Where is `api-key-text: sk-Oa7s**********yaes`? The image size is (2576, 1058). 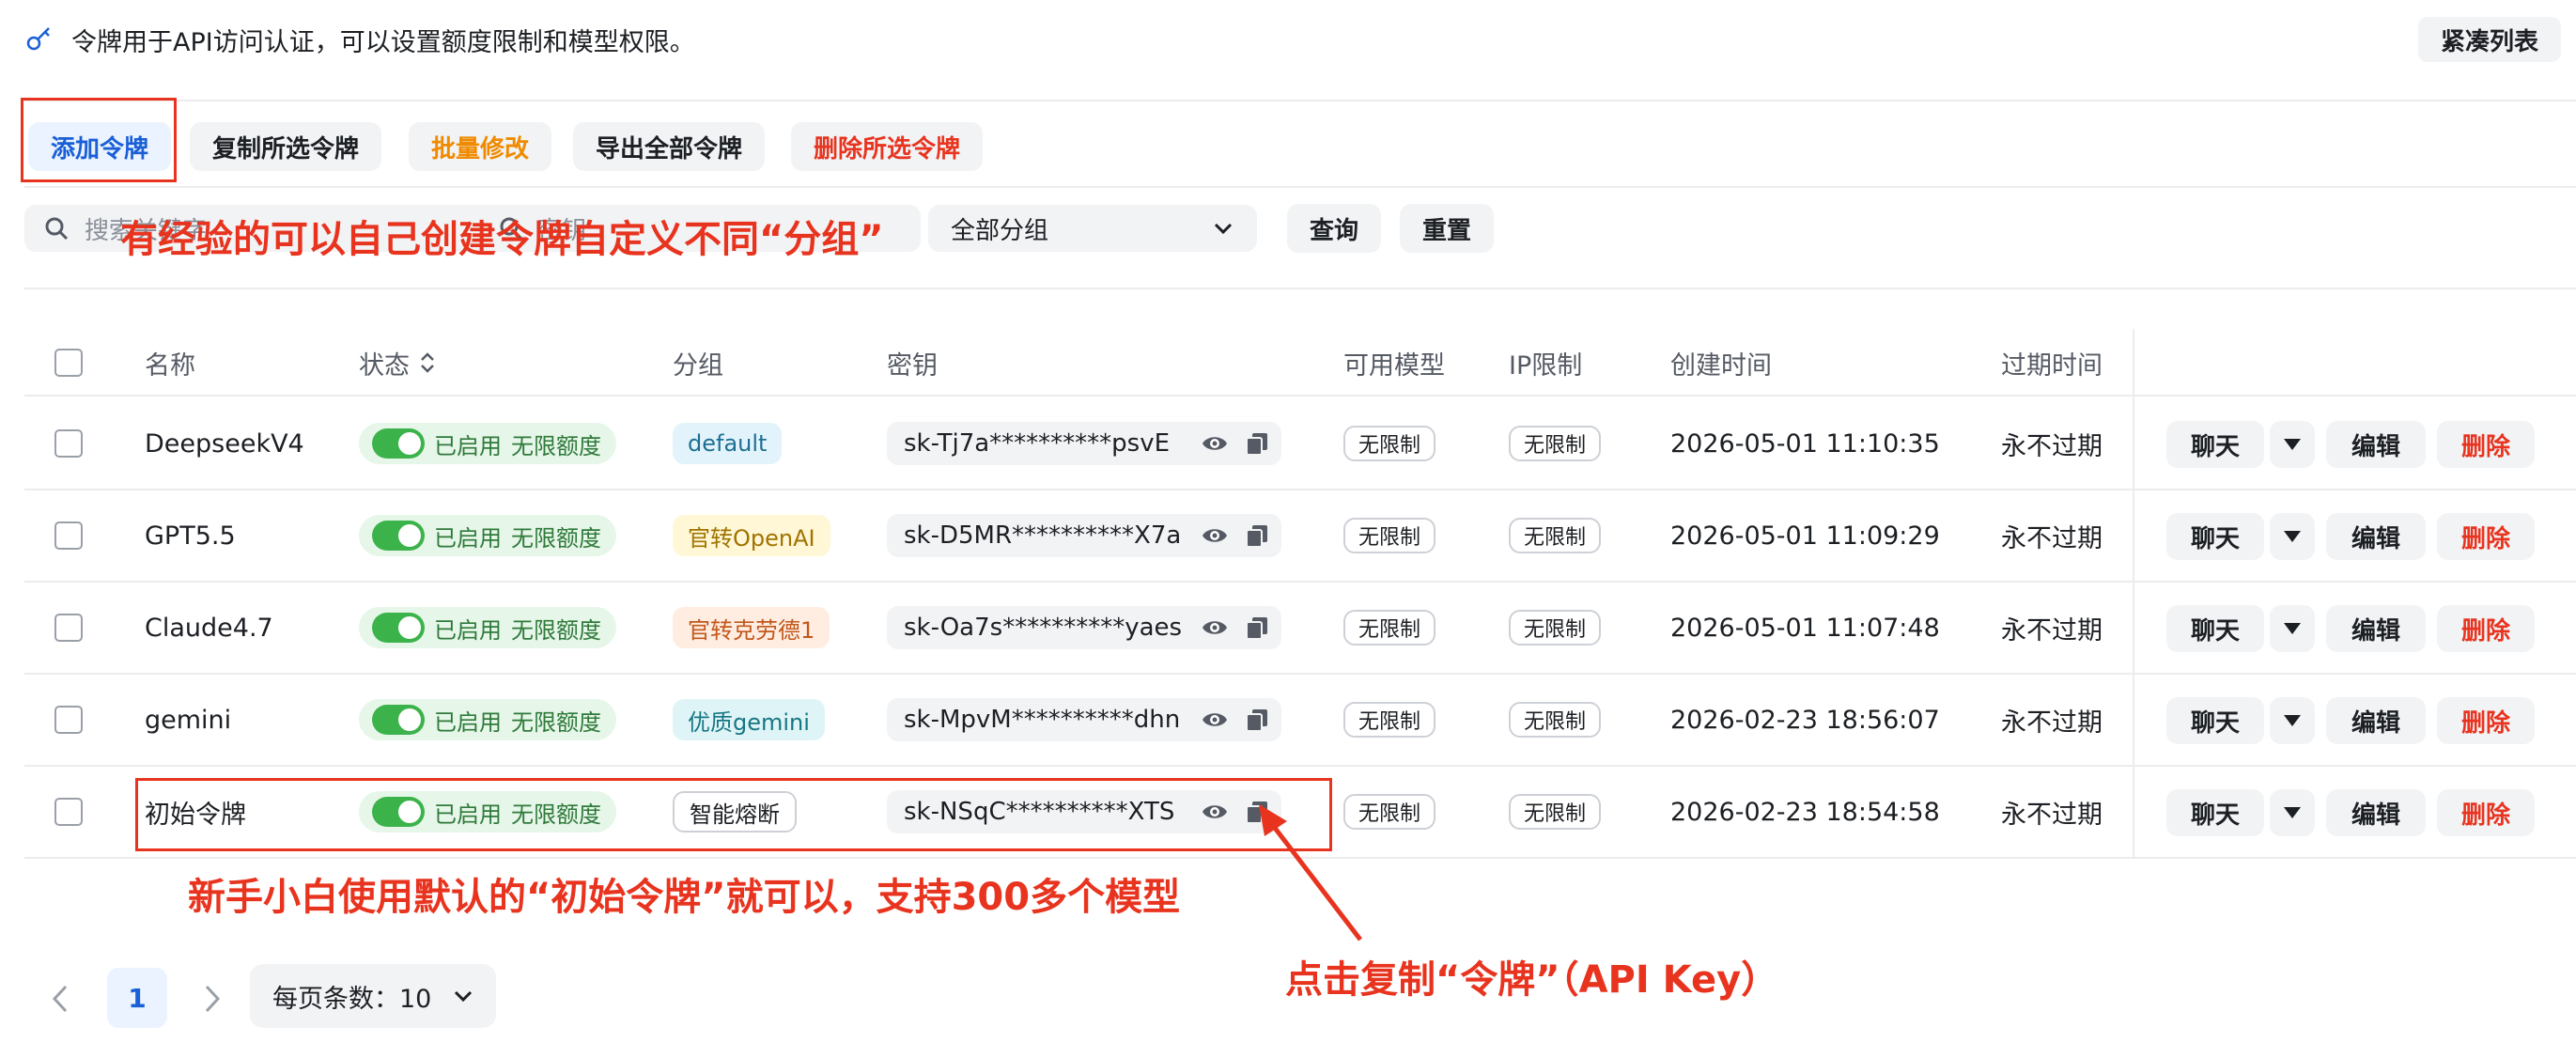
api-key-text: sk-Oa7s**********yaes is located at coordinates (1043, 628).